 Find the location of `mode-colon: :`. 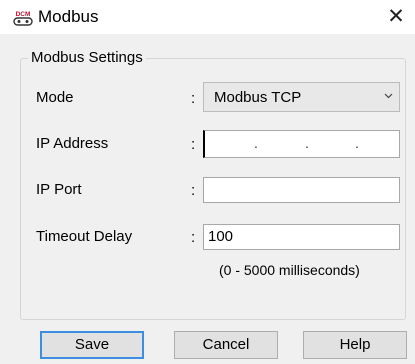

mode-colon: : is located at coordinates (193, 98).